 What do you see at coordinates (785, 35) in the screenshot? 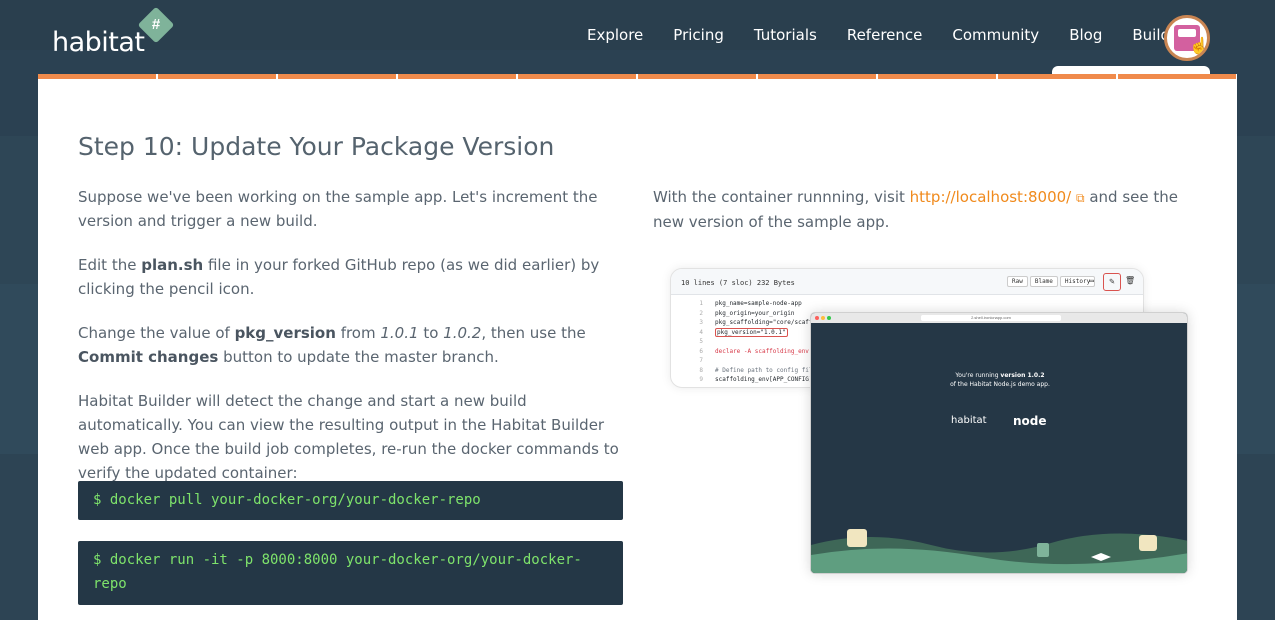
I see `nav-tutorials: Tutorials` at bounding box center [785, 35].